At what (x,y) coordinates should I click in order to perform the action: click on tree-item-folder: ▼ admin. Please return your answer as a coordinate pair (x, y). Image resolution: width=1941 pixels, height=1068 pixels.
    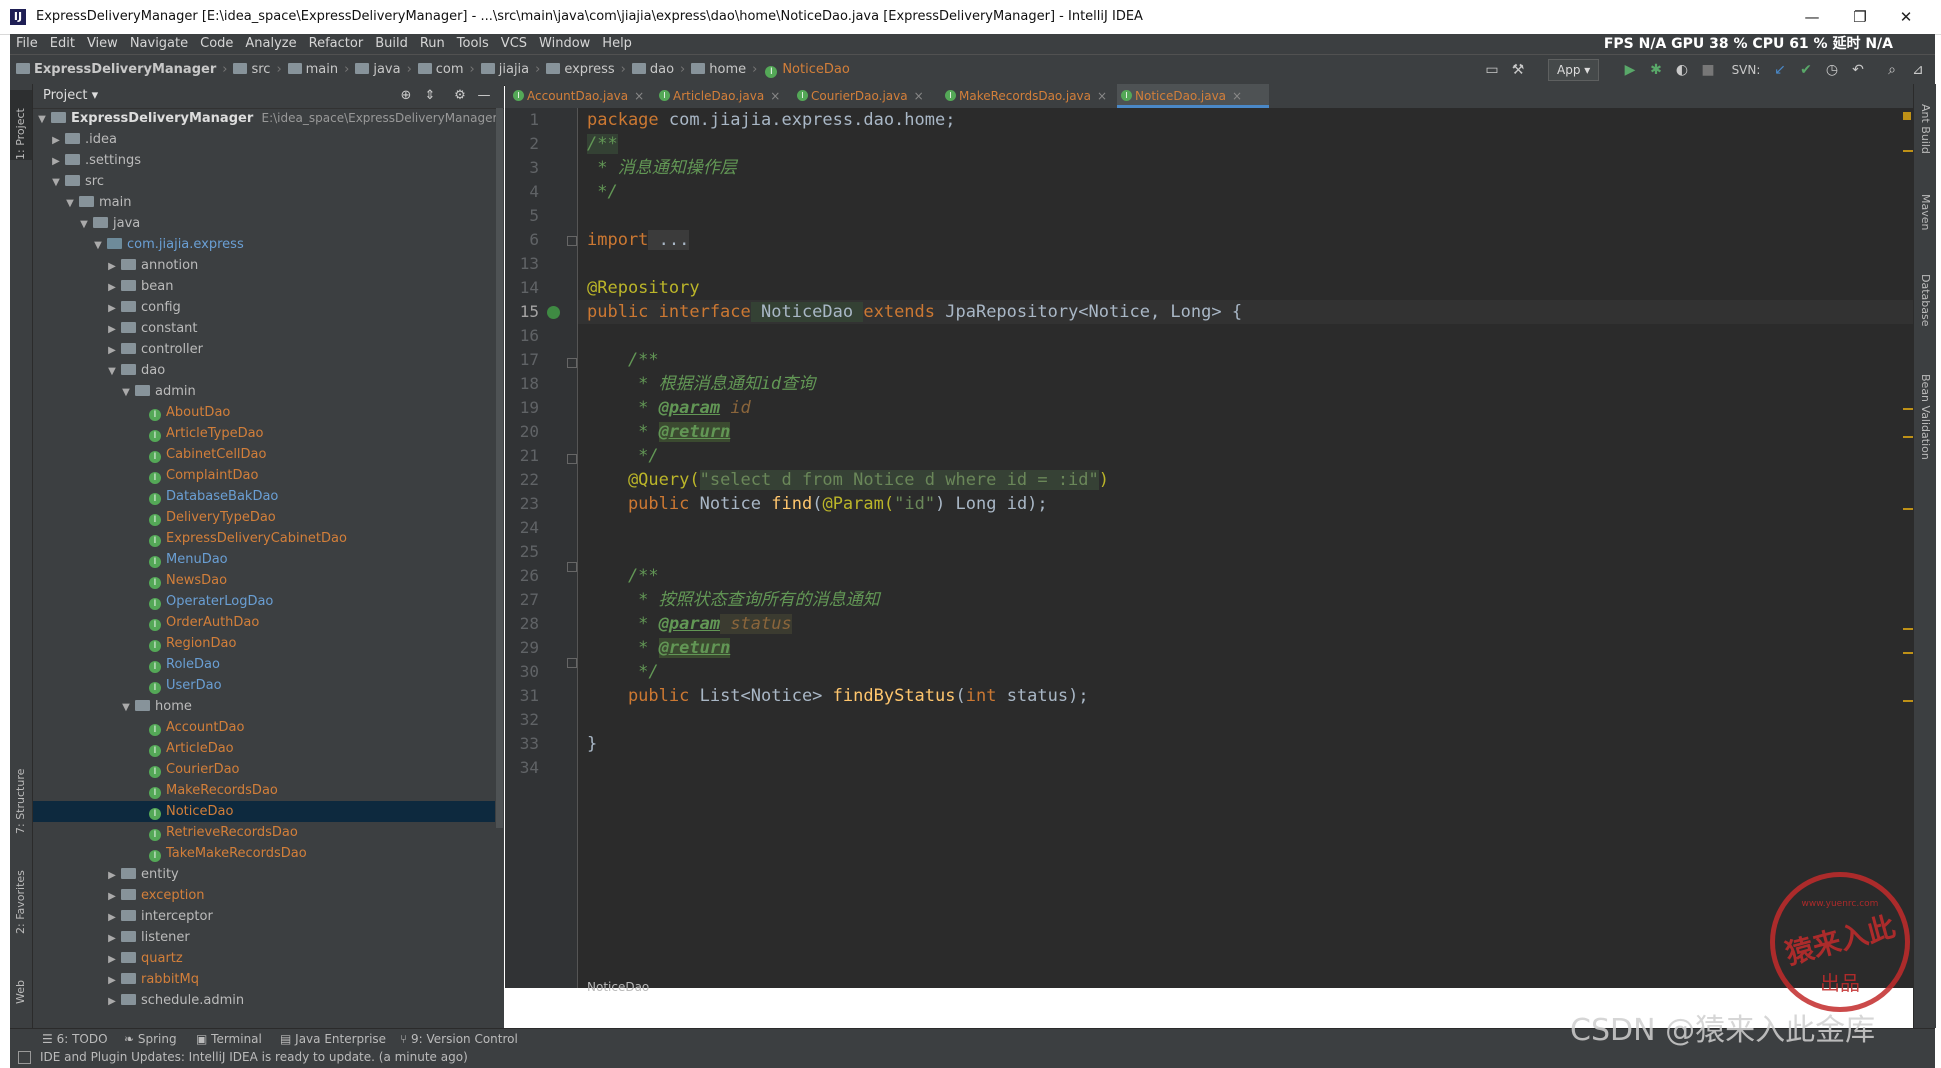
    Looking at the image, I should click on (264, 391).